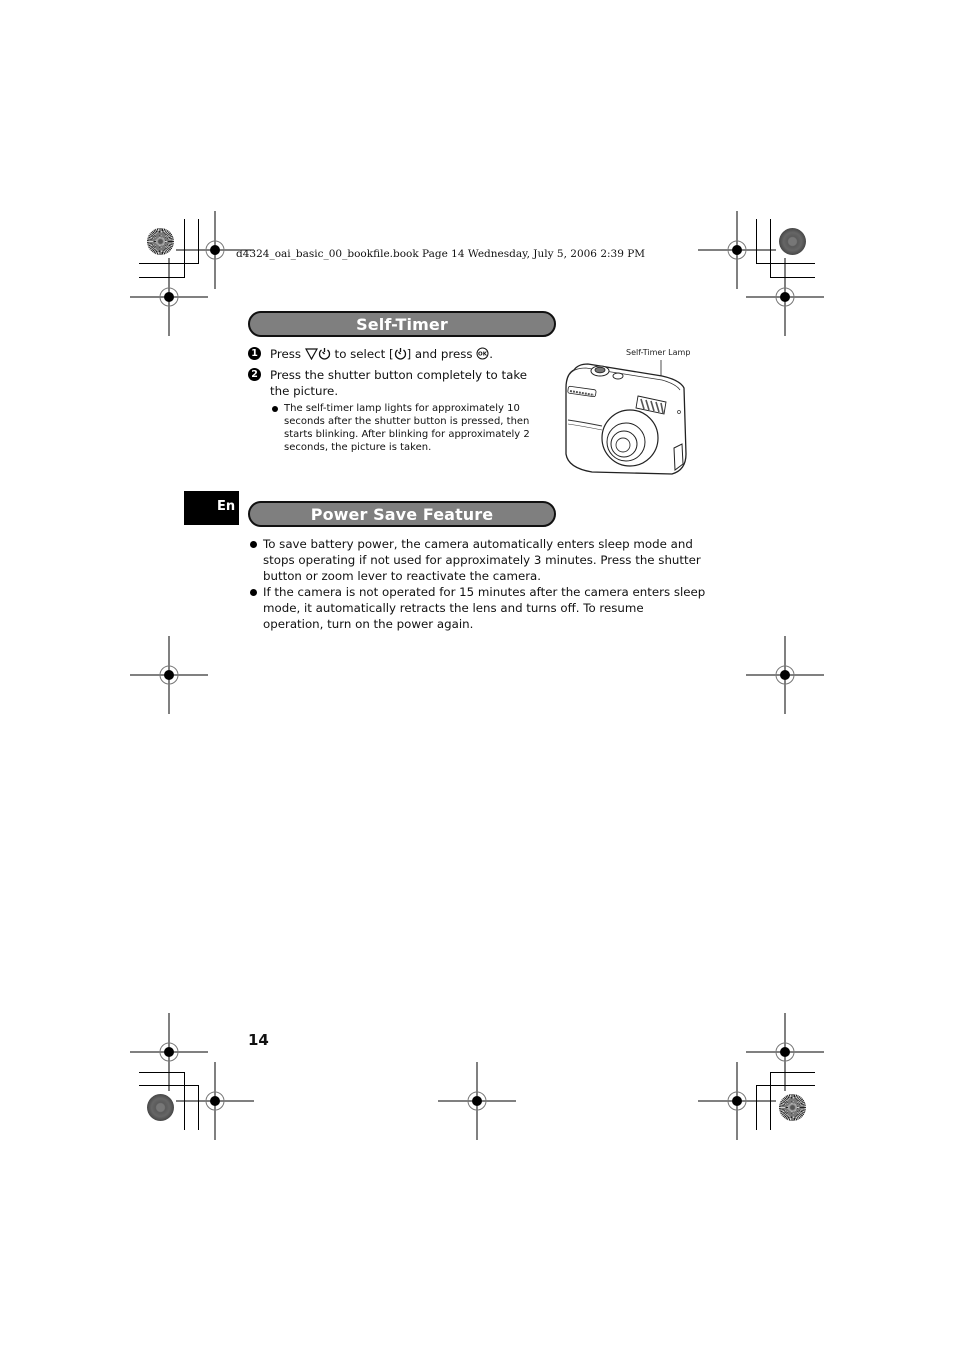  I want to click on step-text-part: Press, so click(287, 354).